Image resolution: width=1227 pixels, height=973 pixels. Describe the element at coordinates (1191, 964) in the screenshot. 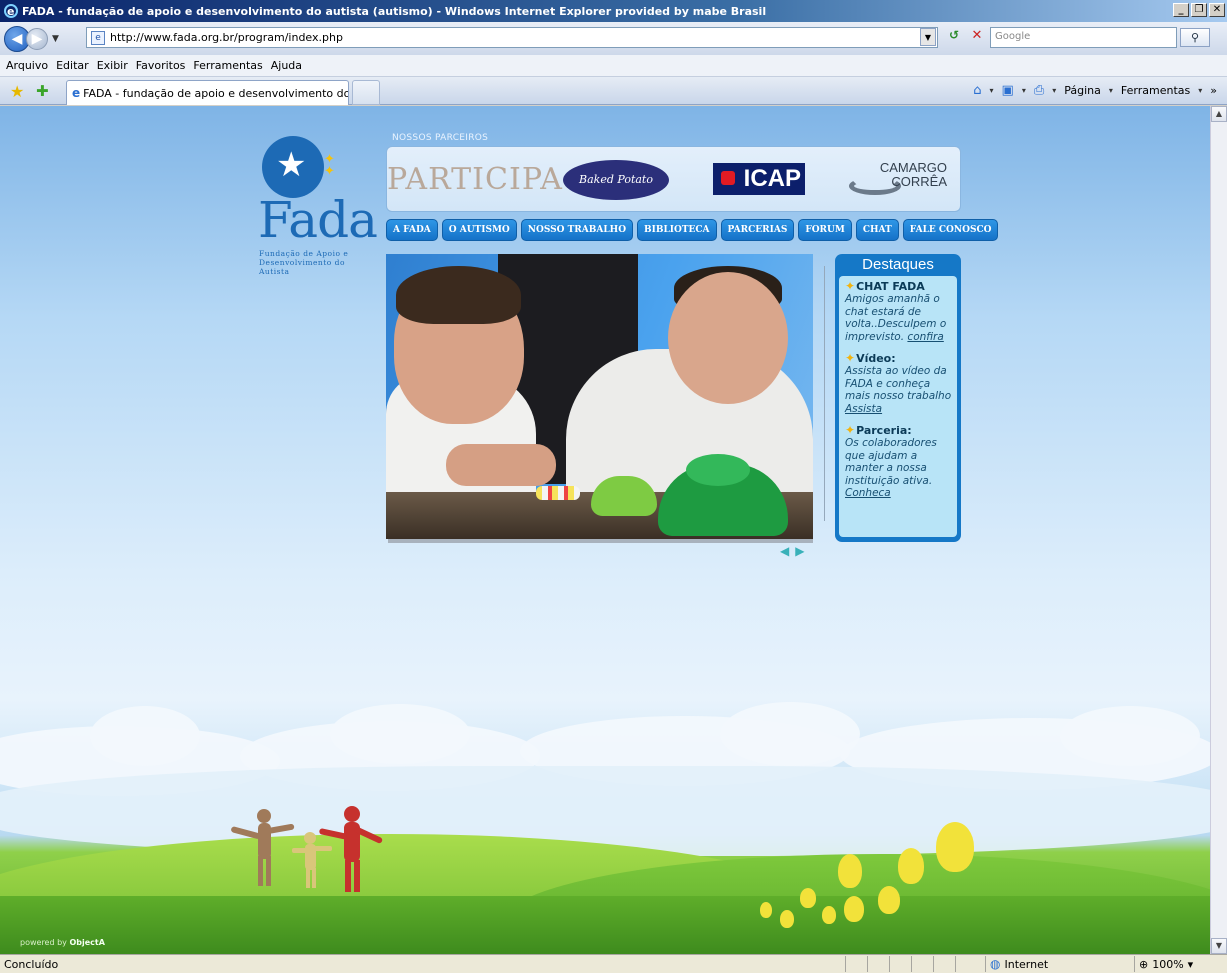

I see `zoom-dropdown-icon: ▾` at that location.